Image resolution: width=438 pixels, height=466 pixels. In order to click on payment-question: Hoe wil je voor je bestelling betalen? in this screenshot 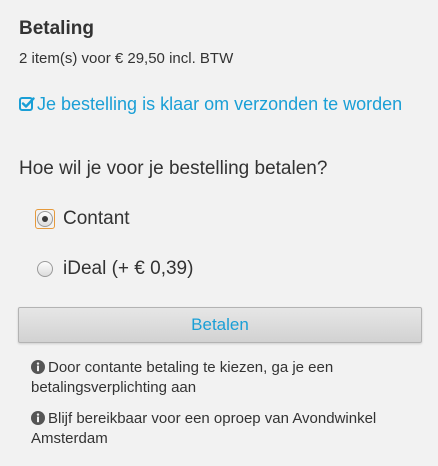, I will do `click(173, 168)`.